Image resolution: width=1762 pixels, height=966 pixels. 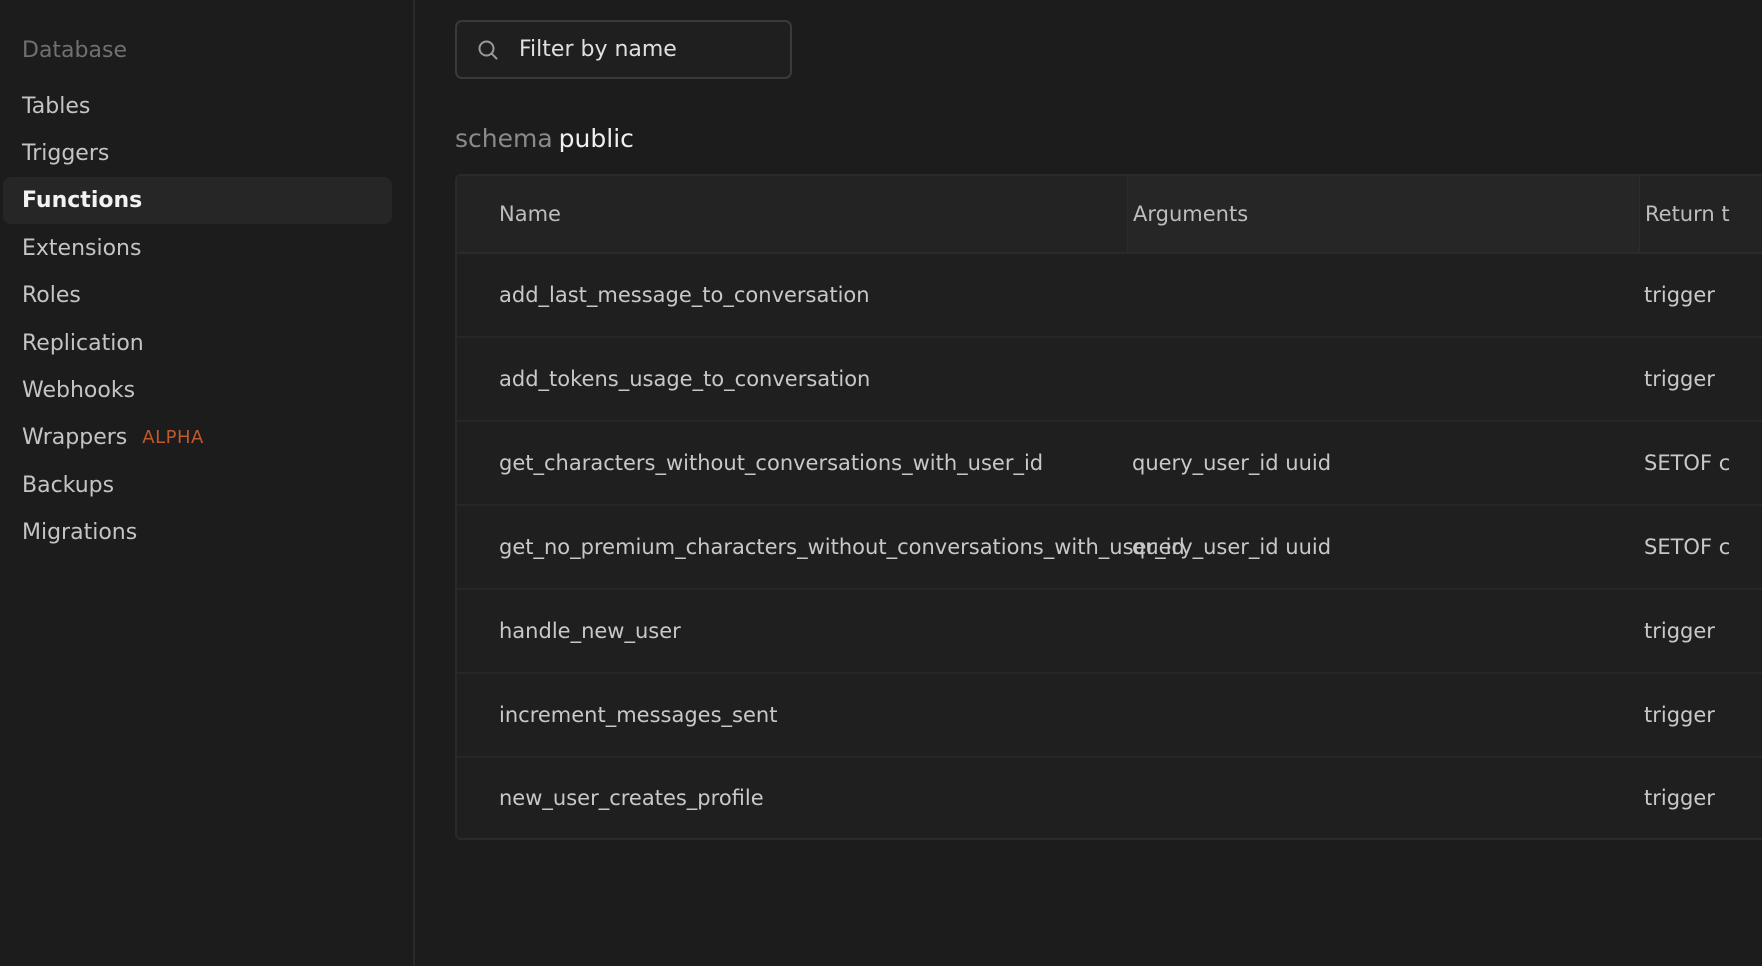 I want to click on table-row: handle_new_user trigger, so click(x=1109, y=632).